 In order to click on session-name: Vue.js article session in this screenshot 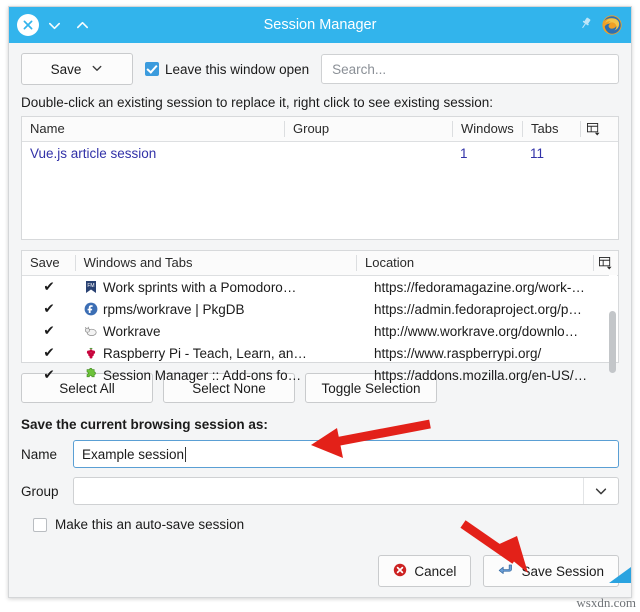, I will do `click(153, 153)`.